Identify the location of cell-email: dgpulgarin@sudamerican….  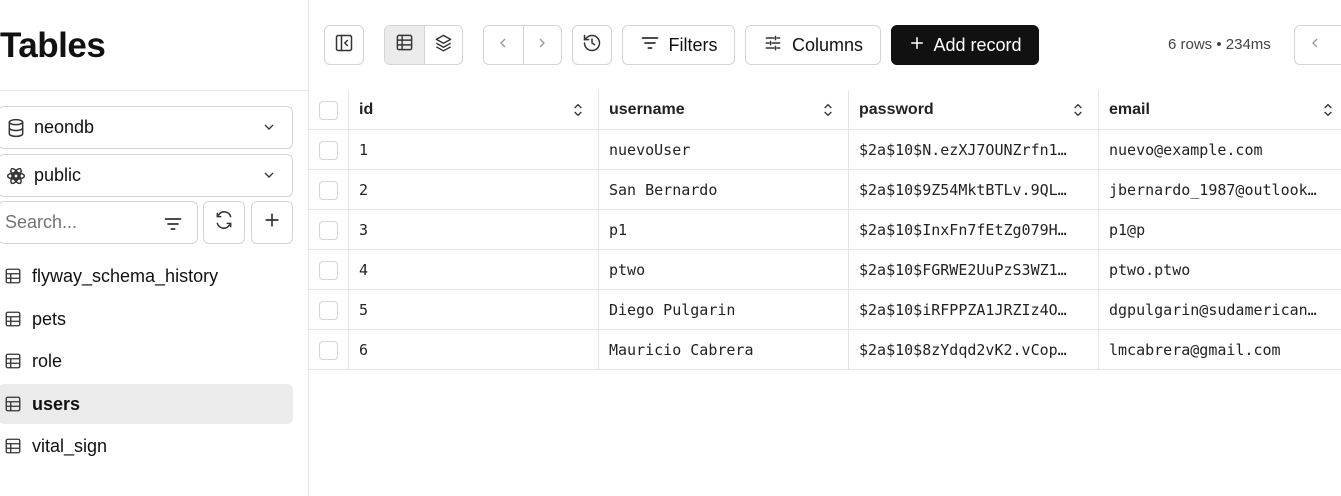
(1220, 310).